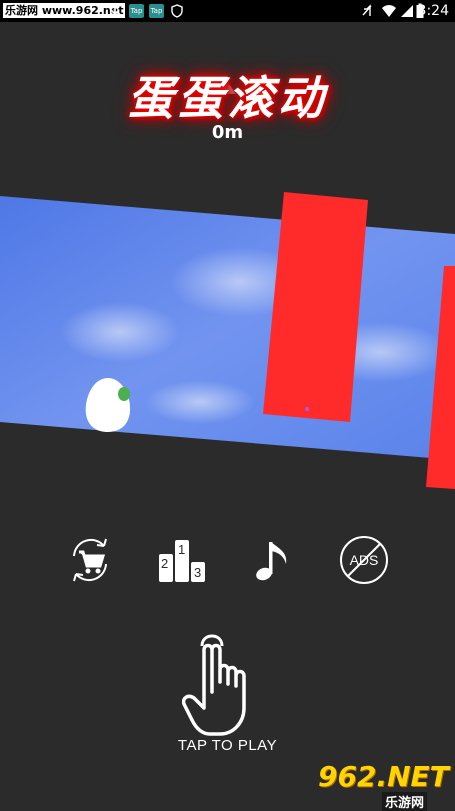 This screenshot has width=455, height=811. What do you see at coordinates (165, 563) in the screenshot?
I see `rank-2-label: 2` at bounding box center [165, 563].